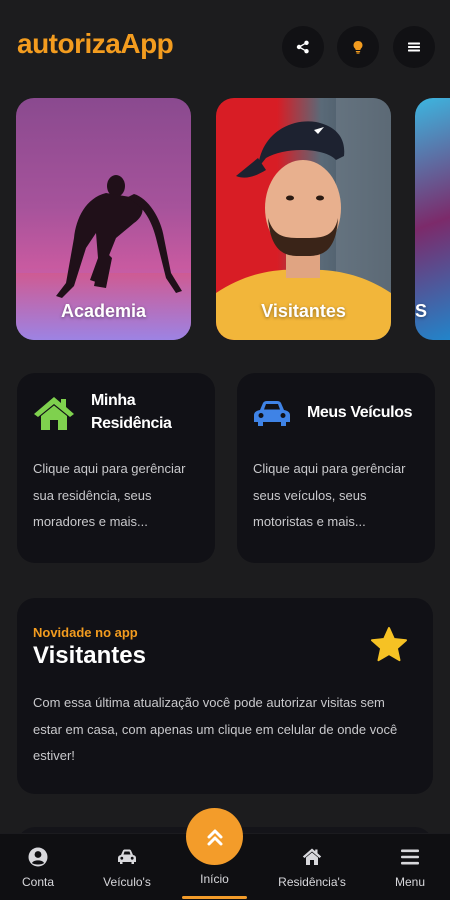 The image size is (450, 900). Describe the element at coordinates (127, 867) in the screenshot. I see `nav-item-veiculos: Veículo's` at that location.